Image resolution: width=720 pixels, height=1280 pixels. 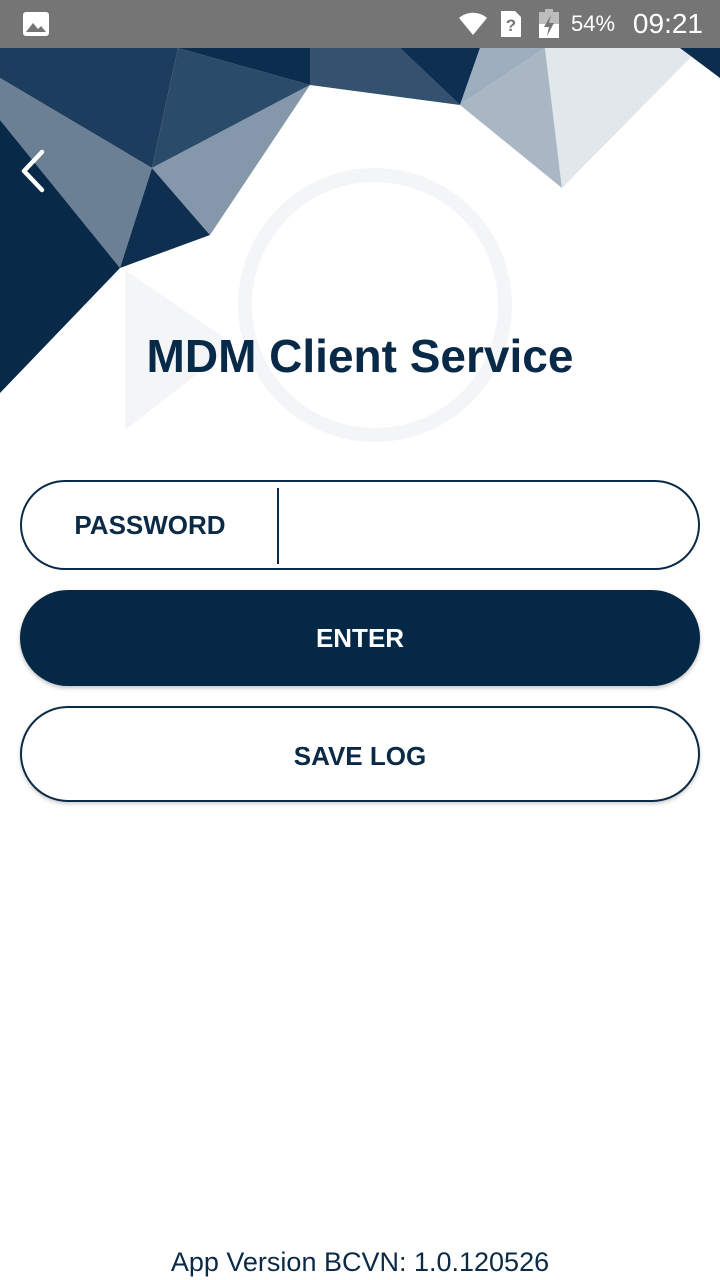 I want to click on gallery-icon, so click(x=36, y=24).